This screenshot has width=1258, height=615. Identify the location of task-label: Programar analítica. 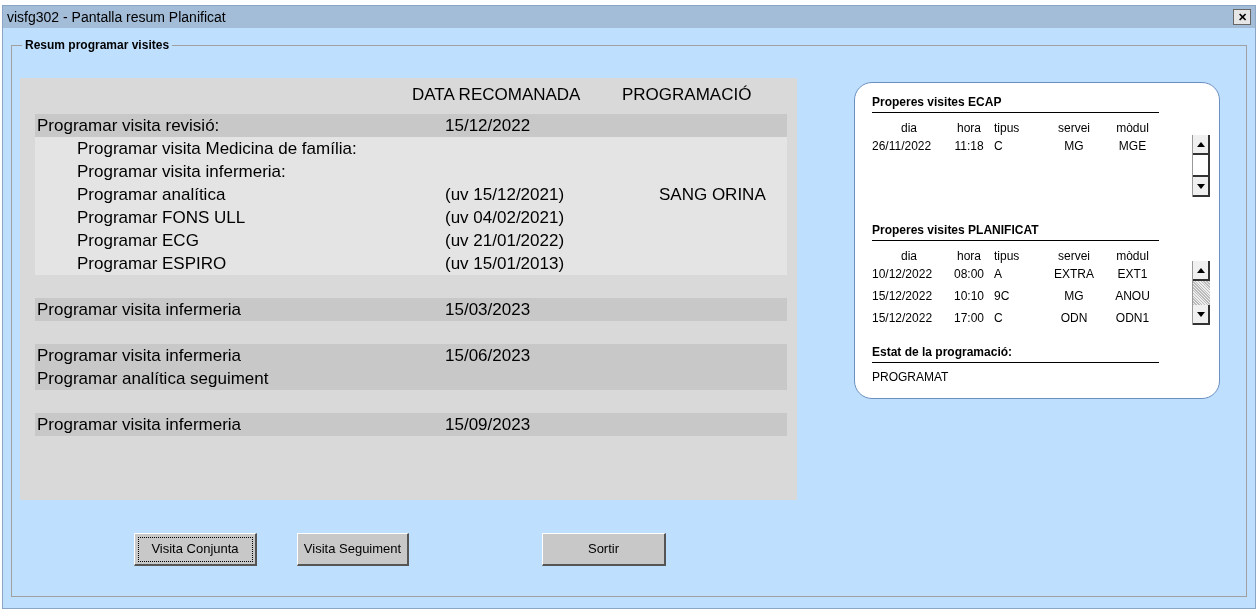
(151, 194).